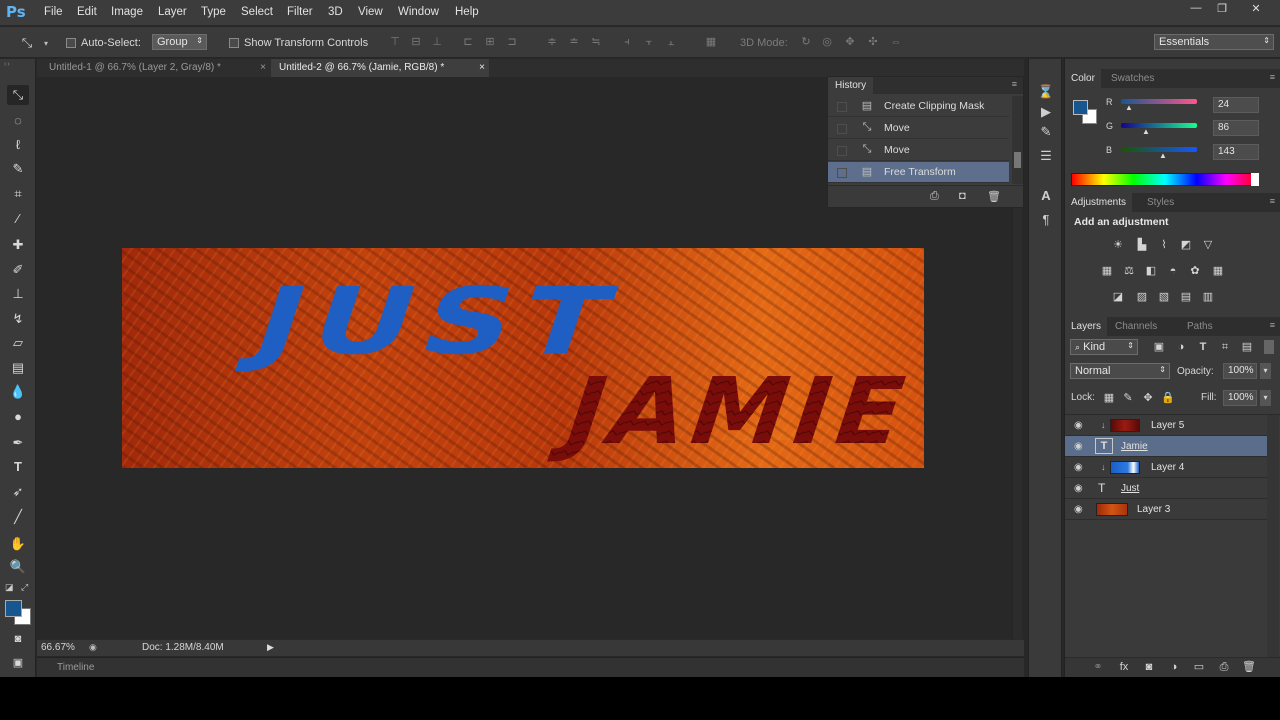 This screenshot has width=1280, height=720. What do you see at coordinates (18, 169) in the screenshot?
I see `quick-select-tool-icon: ✎` at bounding box center [18, 169].